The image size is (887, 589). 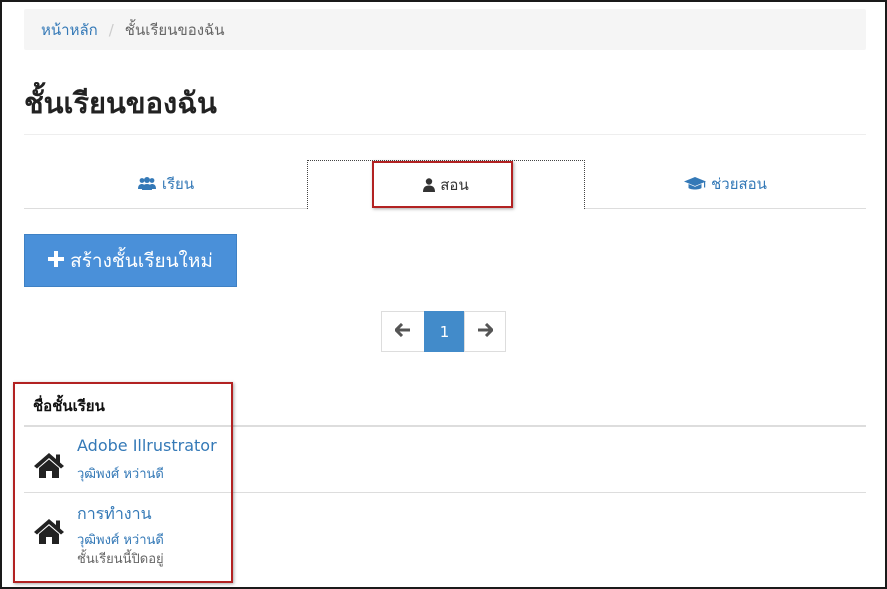 What do you see at coordinates (69, 30) in the screenshot?
I see `breadcrumb-home-link: หน้าหลัก` at bounding box center [69, 30].